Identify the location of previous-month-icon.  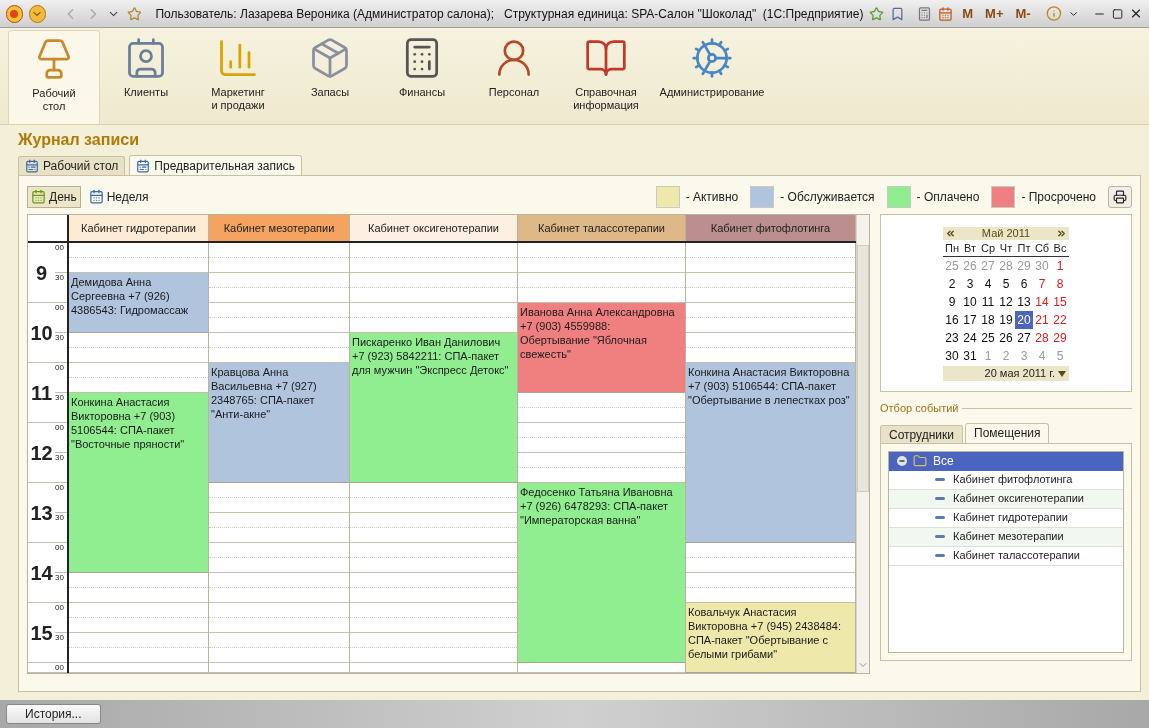
(950, 233).